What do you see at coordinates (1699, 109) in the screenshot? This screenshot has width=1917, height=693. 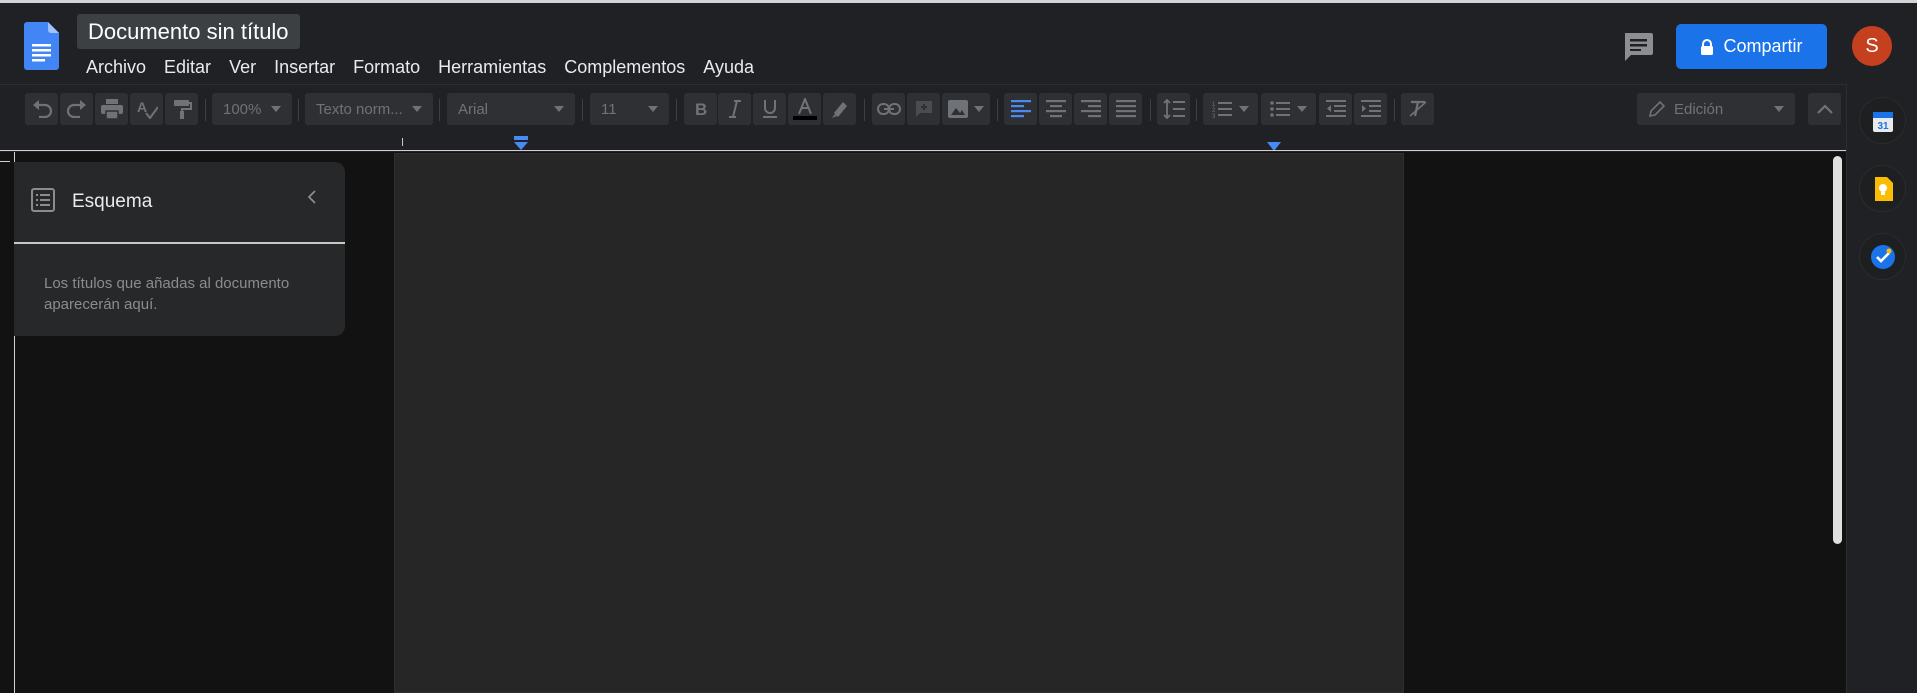 I see `editing-mode-label: Edición` at bounding box center [1699, 109].